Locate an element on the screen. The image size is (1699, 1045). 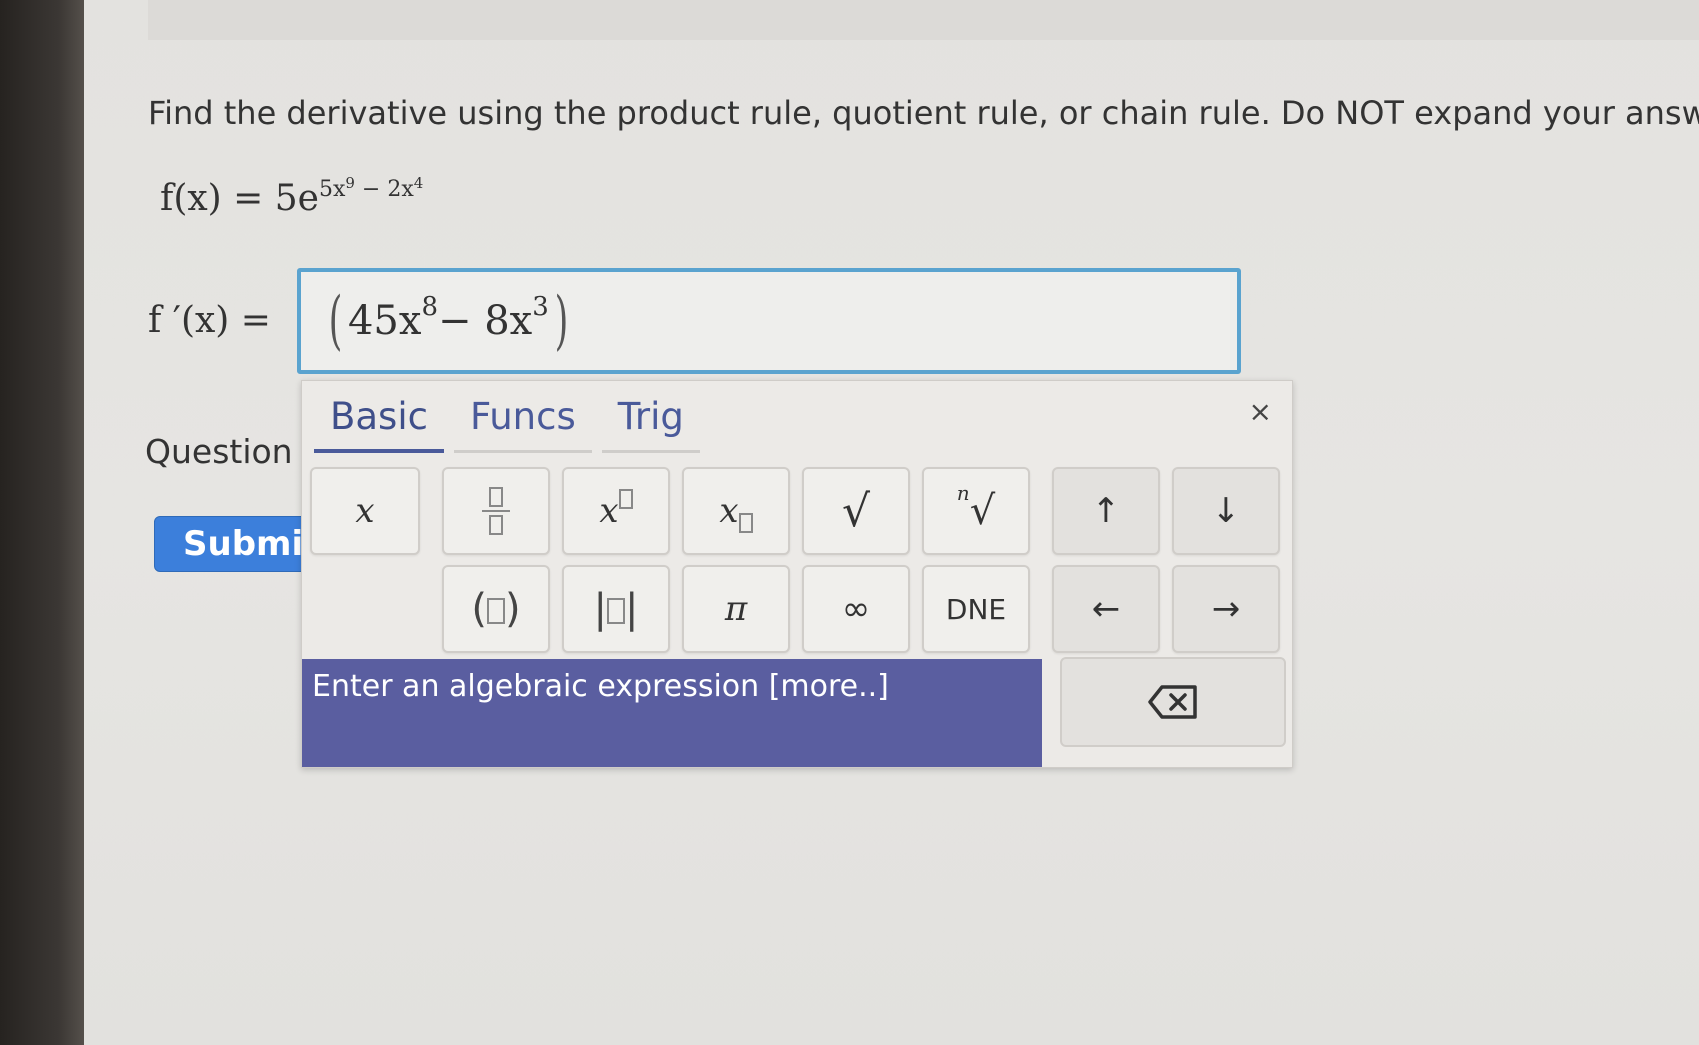
backspace-icon is located at coordinates (1172, 702).